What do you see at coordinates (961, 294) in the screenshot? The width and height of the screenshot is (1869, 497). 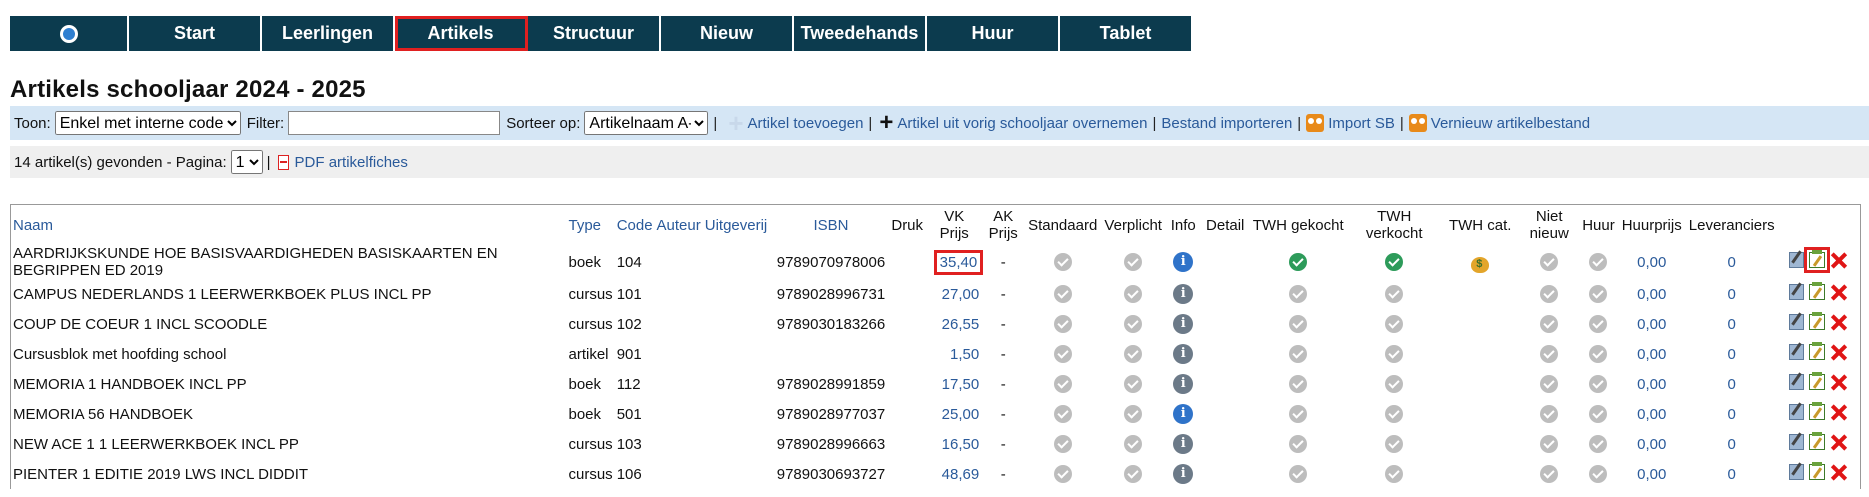 I see `vk-price-value: 27,00` at bounding box center [961, 294].